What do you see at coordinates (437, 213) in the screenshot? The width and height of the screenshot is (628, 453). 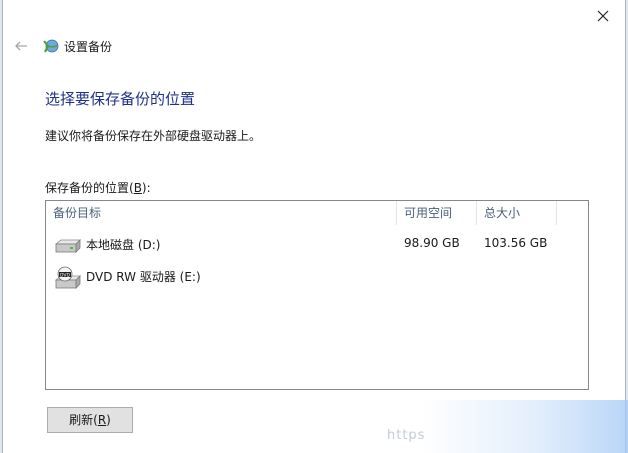 I see `column-header-free-space: 可用空间` at bounding box center [437, 213].